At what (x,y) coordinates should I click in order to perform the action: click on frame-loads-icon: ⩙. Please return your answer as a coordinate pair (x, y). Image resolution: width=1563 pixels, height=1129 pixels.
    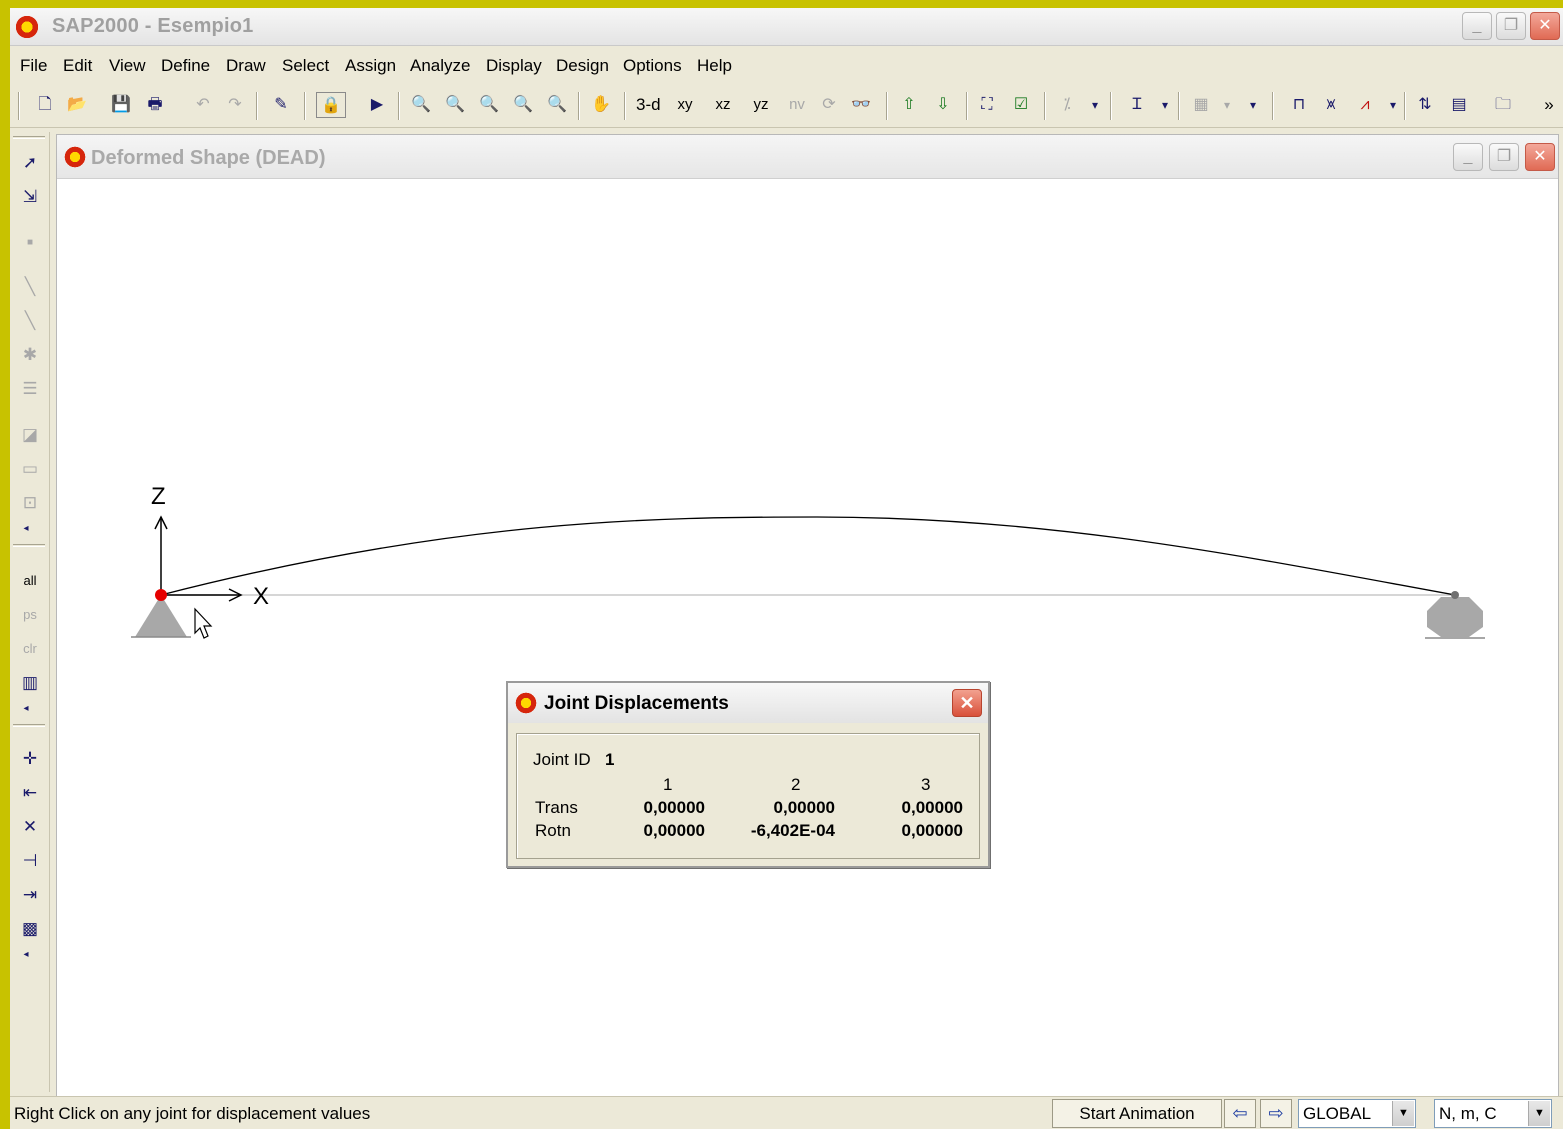
    Looking at the image, I should click on (1331, 105).